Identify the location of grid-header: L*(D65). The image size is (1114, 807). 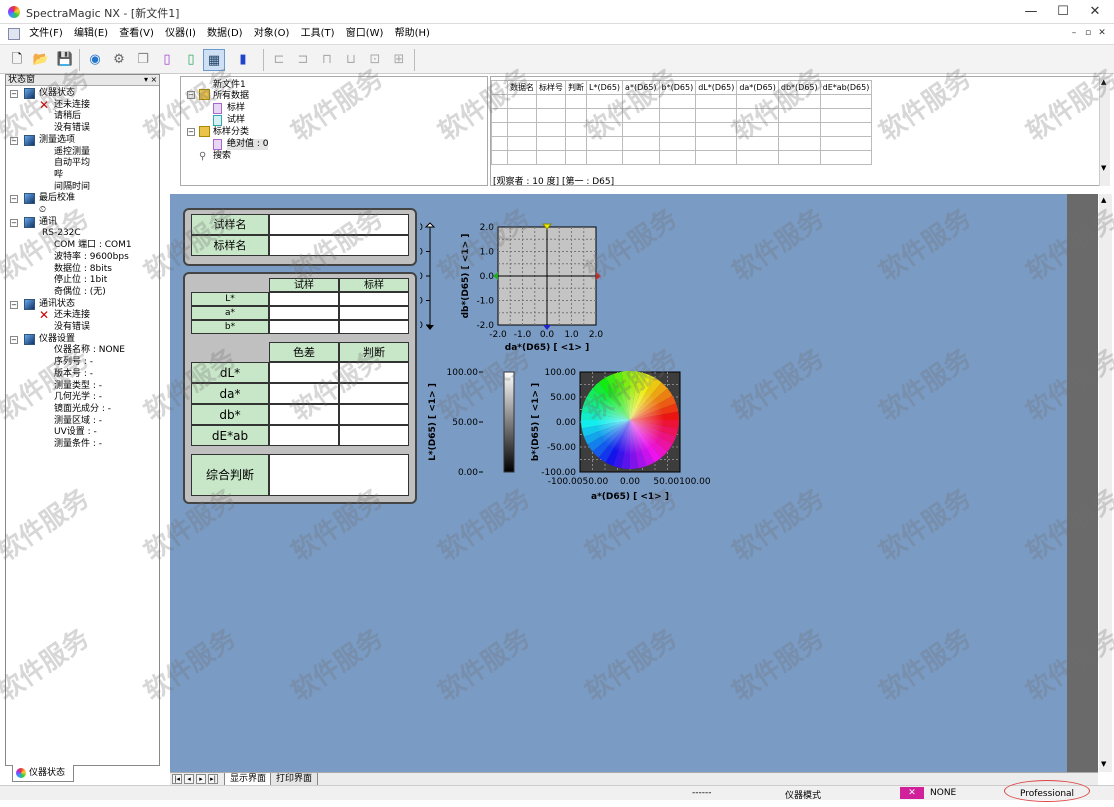
(604, 87).